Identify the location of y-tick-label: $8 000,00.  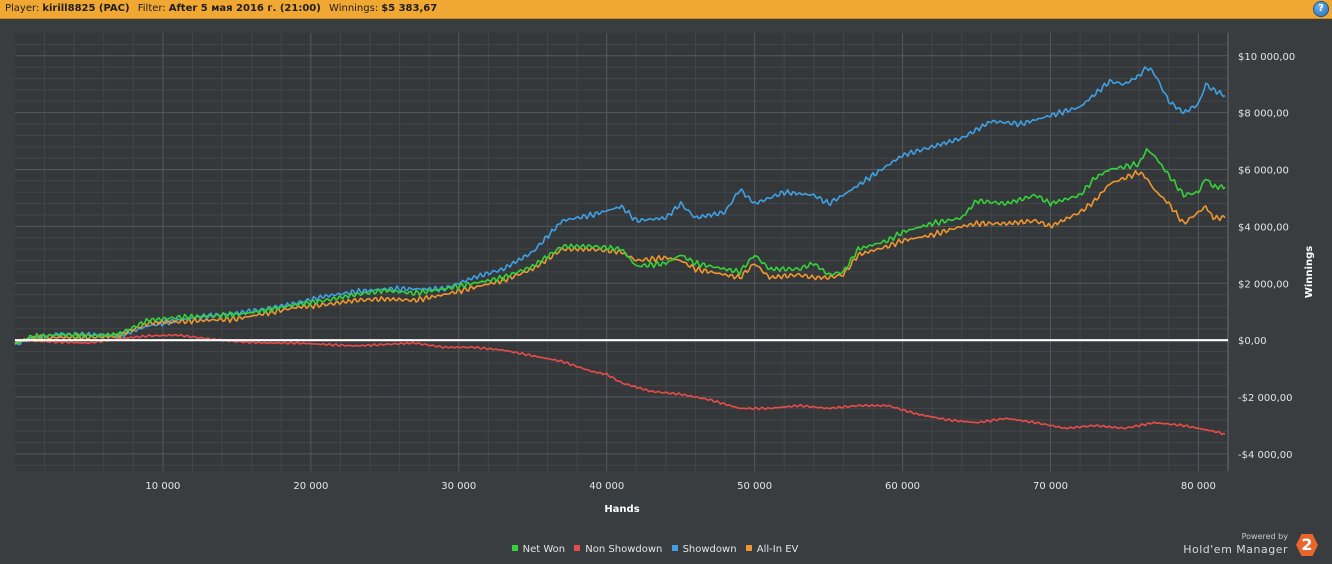
(1263, 114).